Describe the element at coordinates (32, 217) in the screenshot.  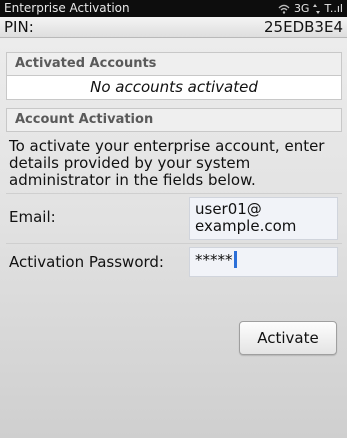
I see `email-label: Email:` at that location.